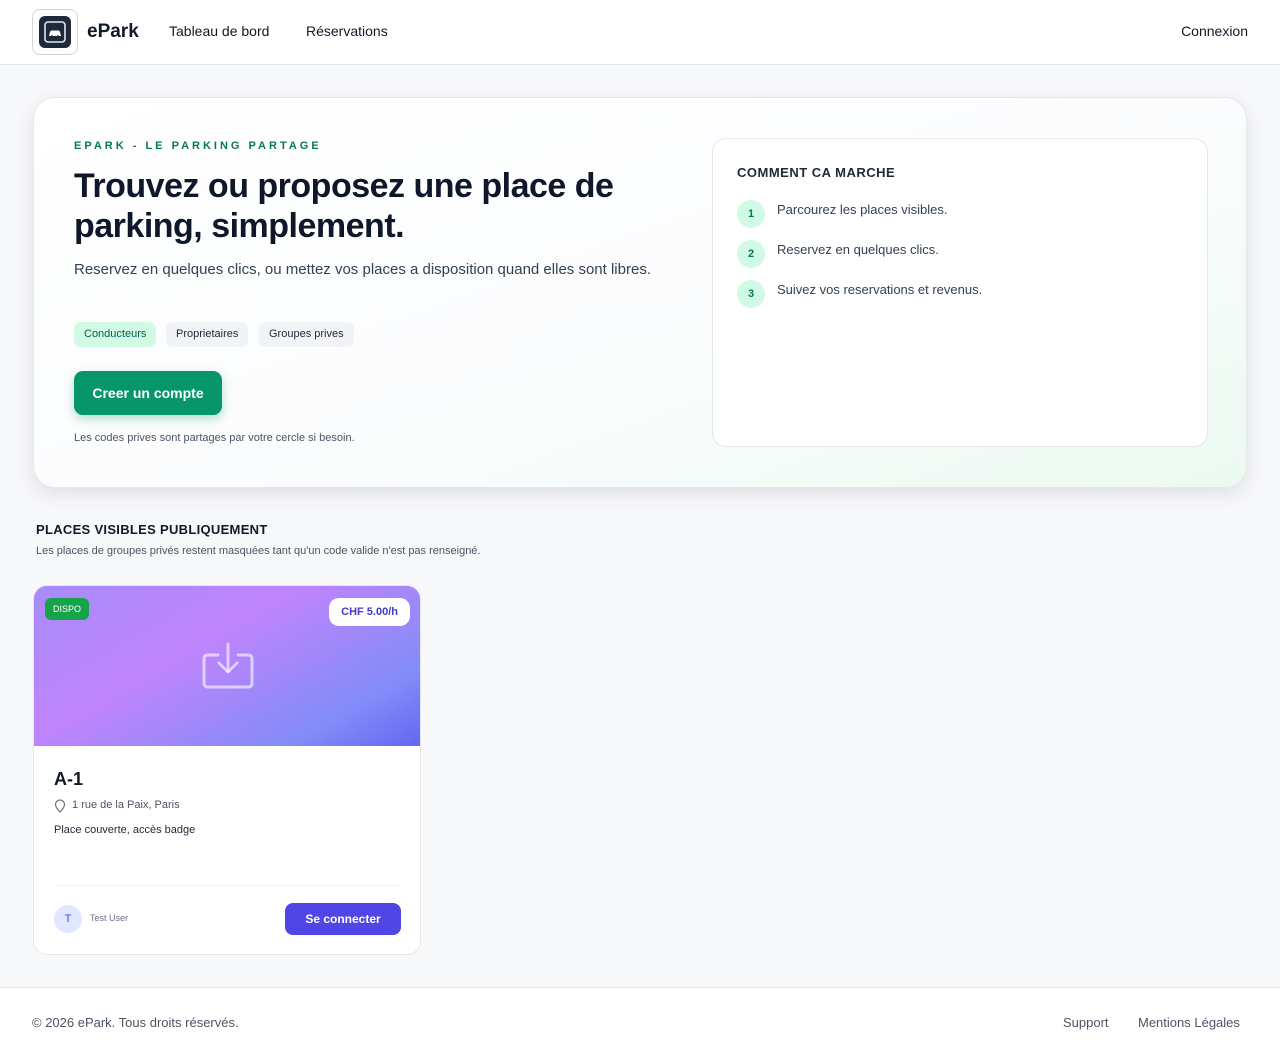 The image size is (1280, 1056). I want to click on spot-address: 1 rue de la Paix, Paris, so click(126, 805).